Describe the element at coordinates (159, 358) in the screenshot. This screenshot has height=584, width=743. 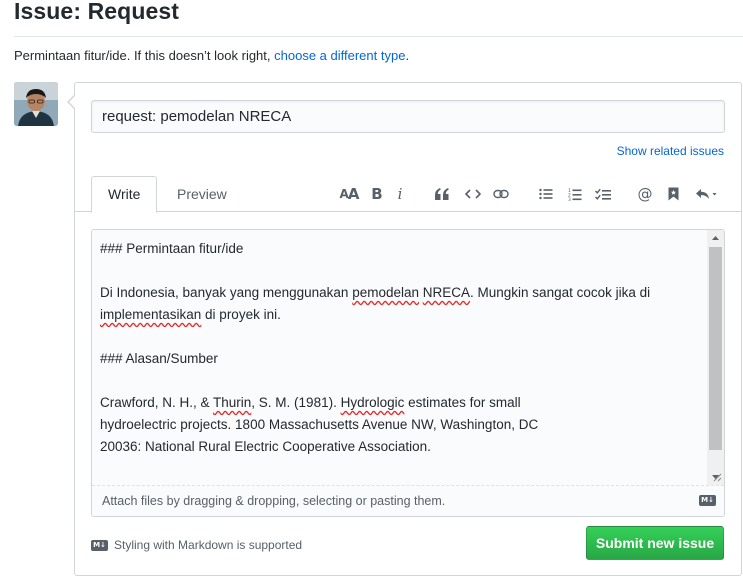
I see `body-line: ### Alasan/Sumber` at that location.